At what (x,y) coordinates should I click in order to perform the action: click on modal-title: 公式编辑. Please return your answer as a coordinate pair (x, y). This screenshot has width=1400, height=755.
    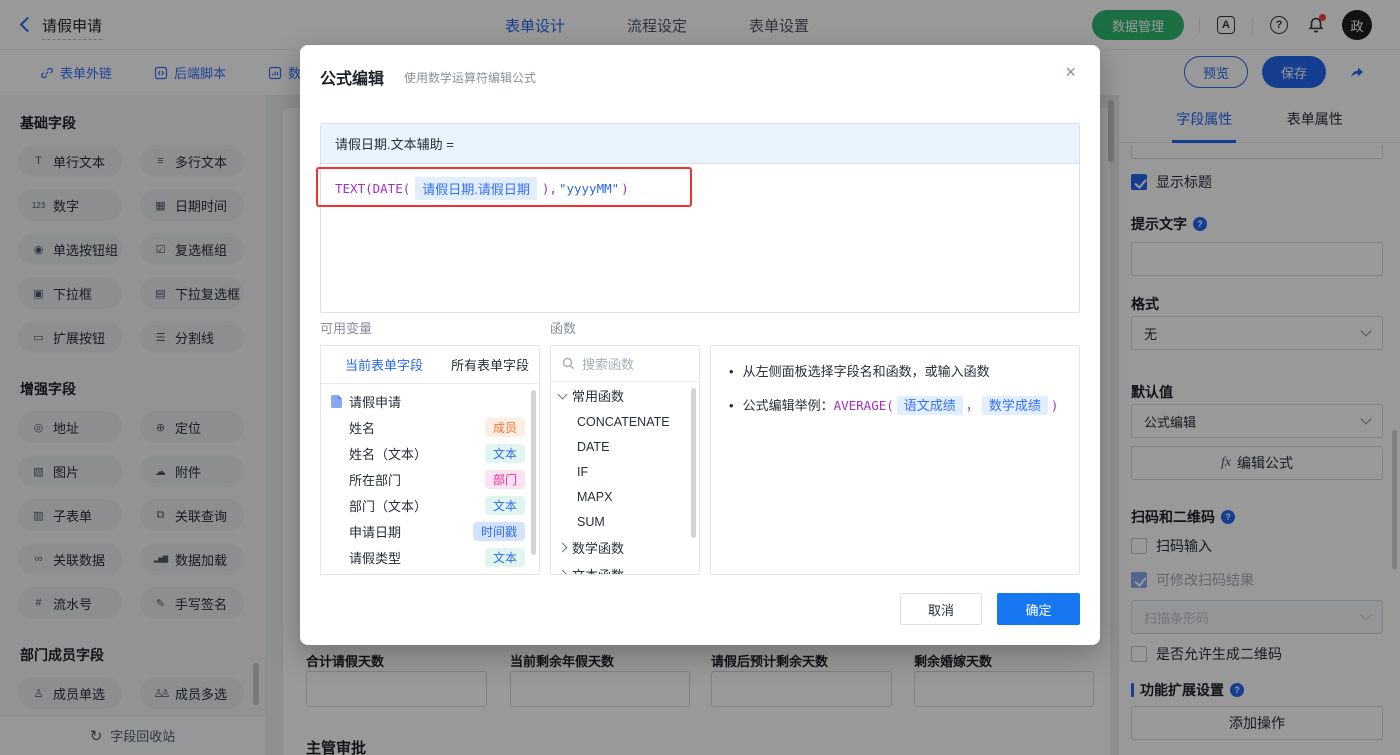
    Looking at the image, I should click on (352, 79).